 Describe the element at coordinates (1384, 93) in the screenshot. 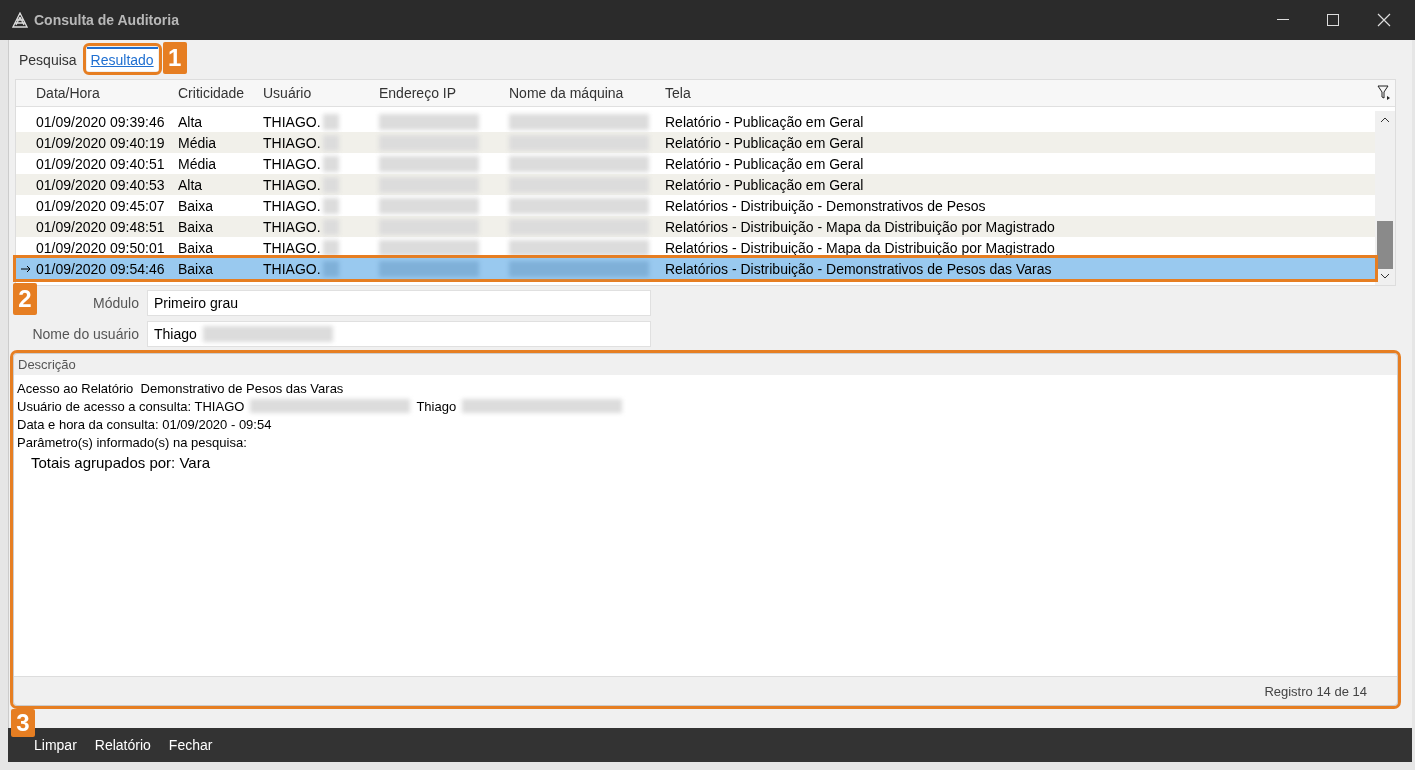

I see `filter-icon` at that location.